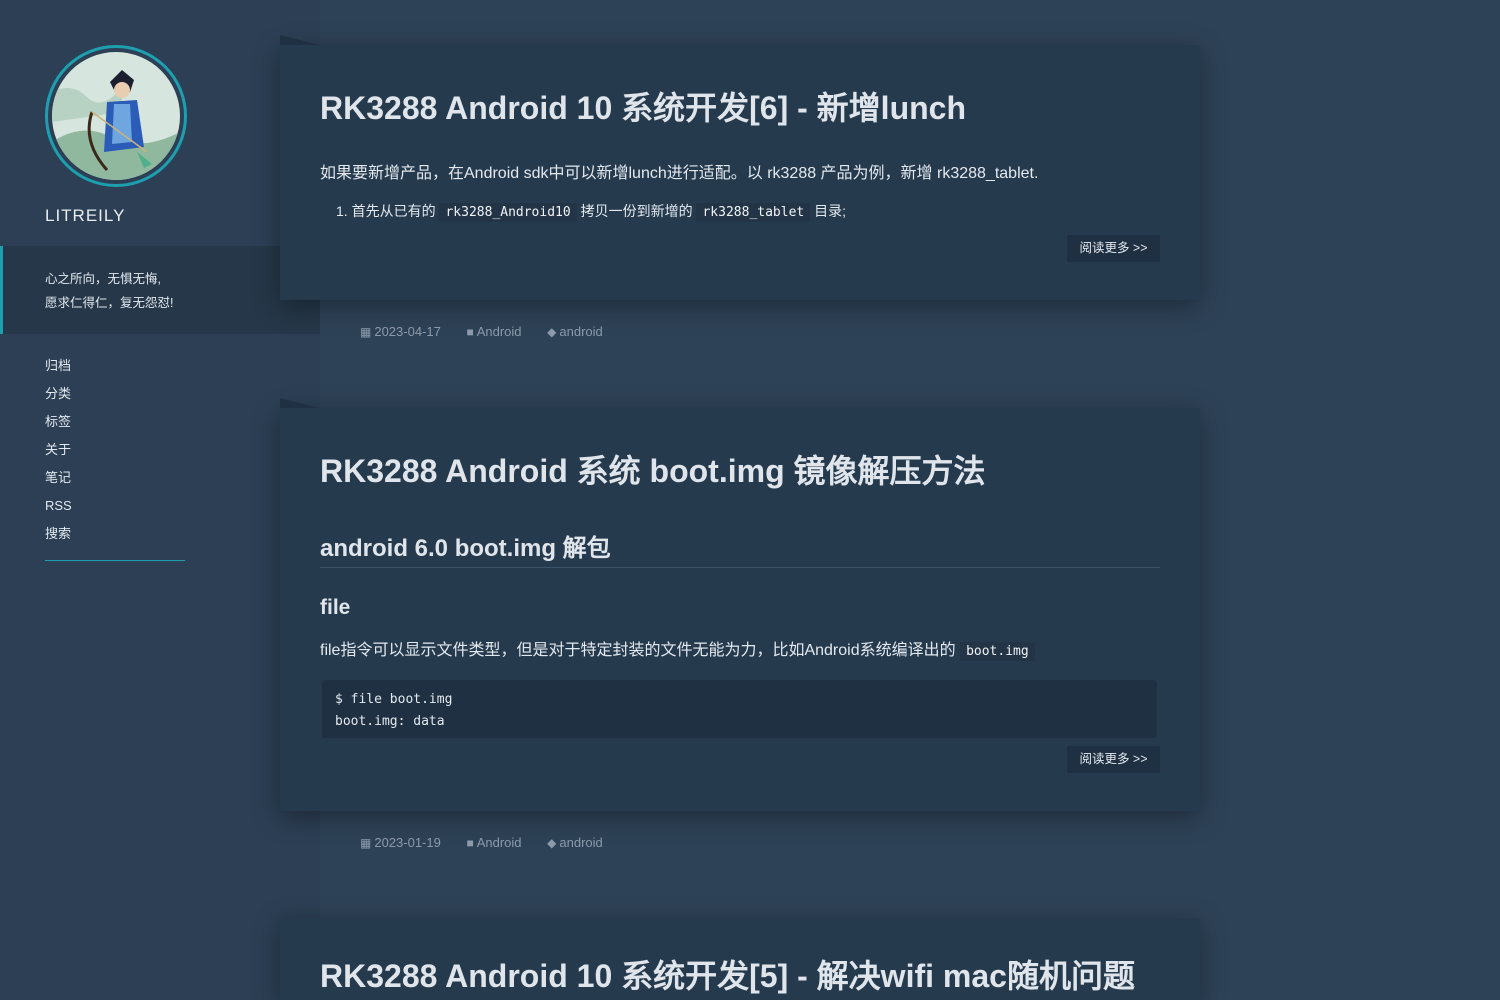 This screenshot has width=1500, height=1000. Describe the element at coordinates (753, 212) in the screenshot. I see `inline-code: rk3288_tablet` at that location.